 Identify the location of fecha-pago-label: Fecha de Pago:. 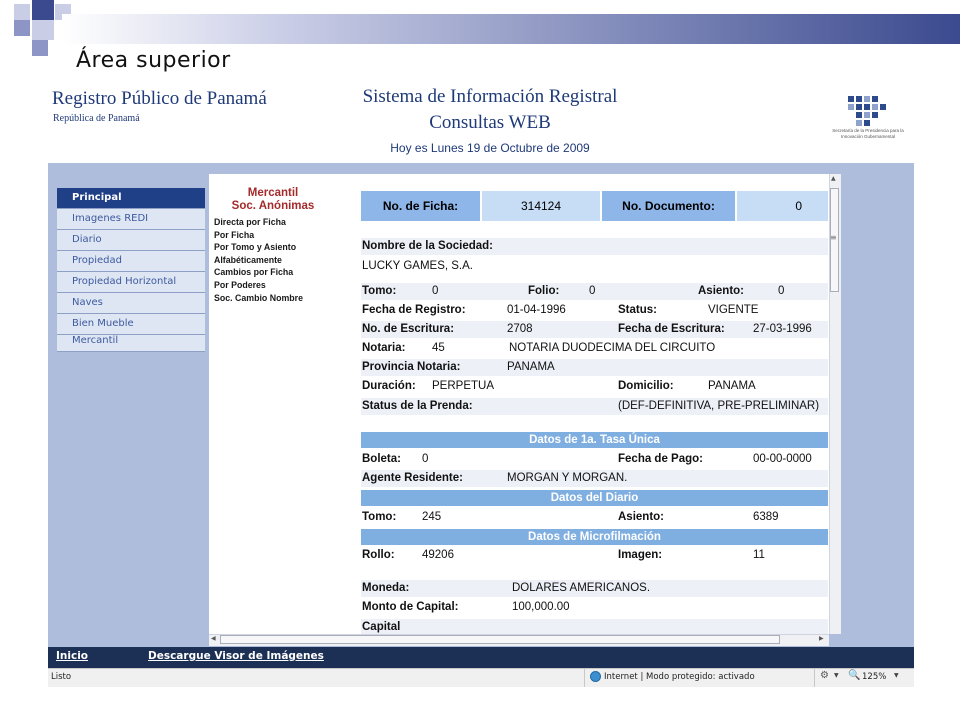
(660, 459).